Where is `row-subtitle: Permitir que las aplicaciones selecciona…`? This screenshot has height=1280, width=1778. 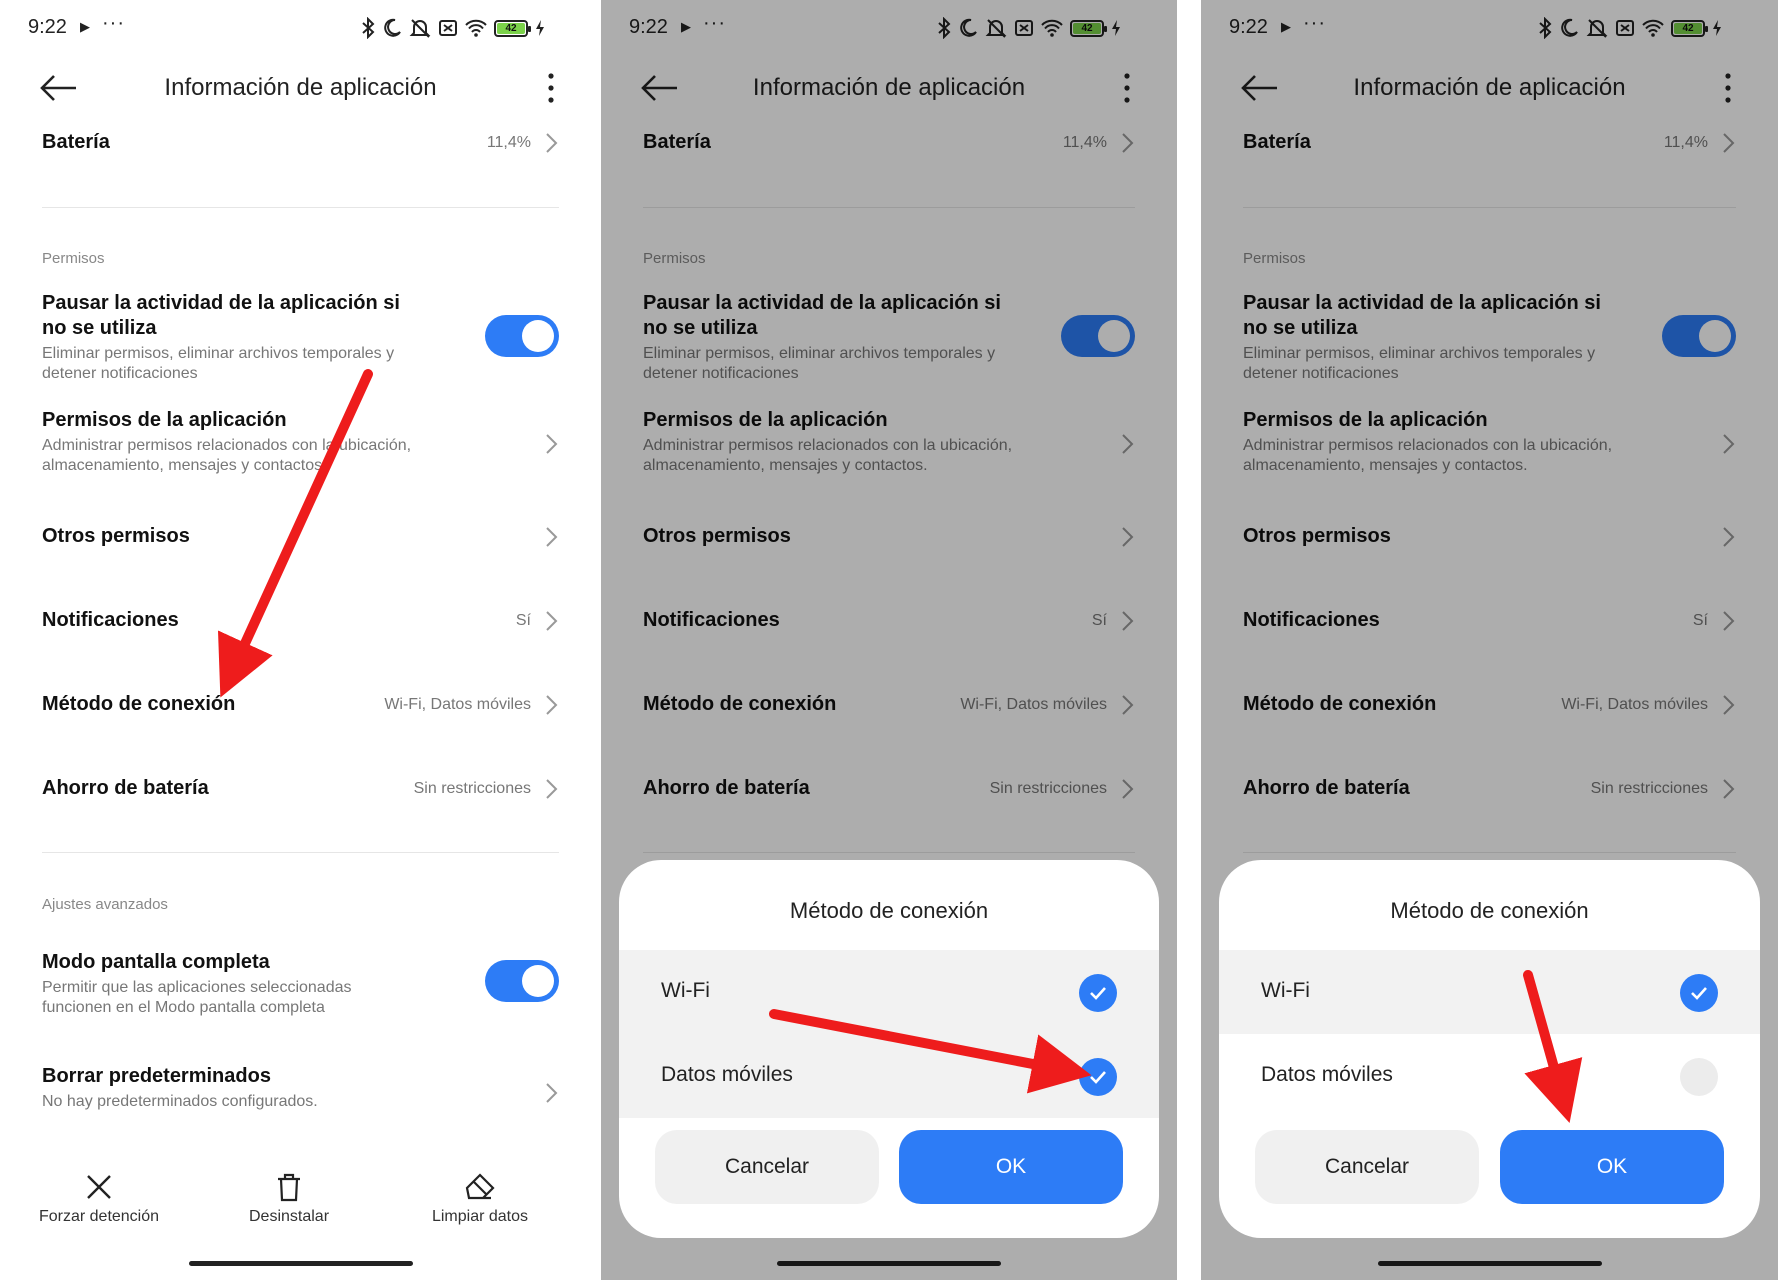
row-subtitle: Permitir que las aplicaciones selecciona… is located at coordinates (197, 997).